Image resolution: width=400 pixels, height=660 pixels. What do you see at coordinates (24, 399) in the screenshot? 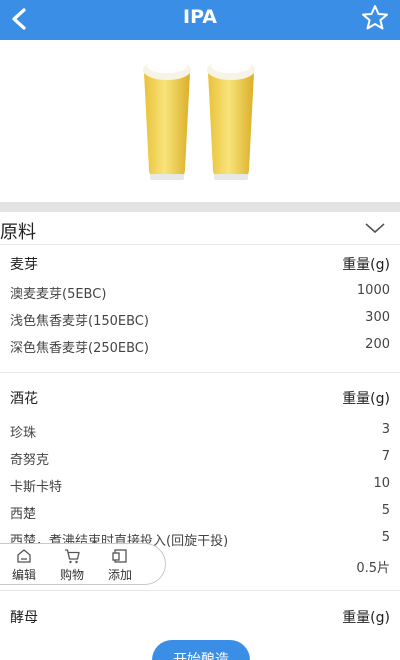
I see `hops-title: 酒花` at bounding box center [24, 399].